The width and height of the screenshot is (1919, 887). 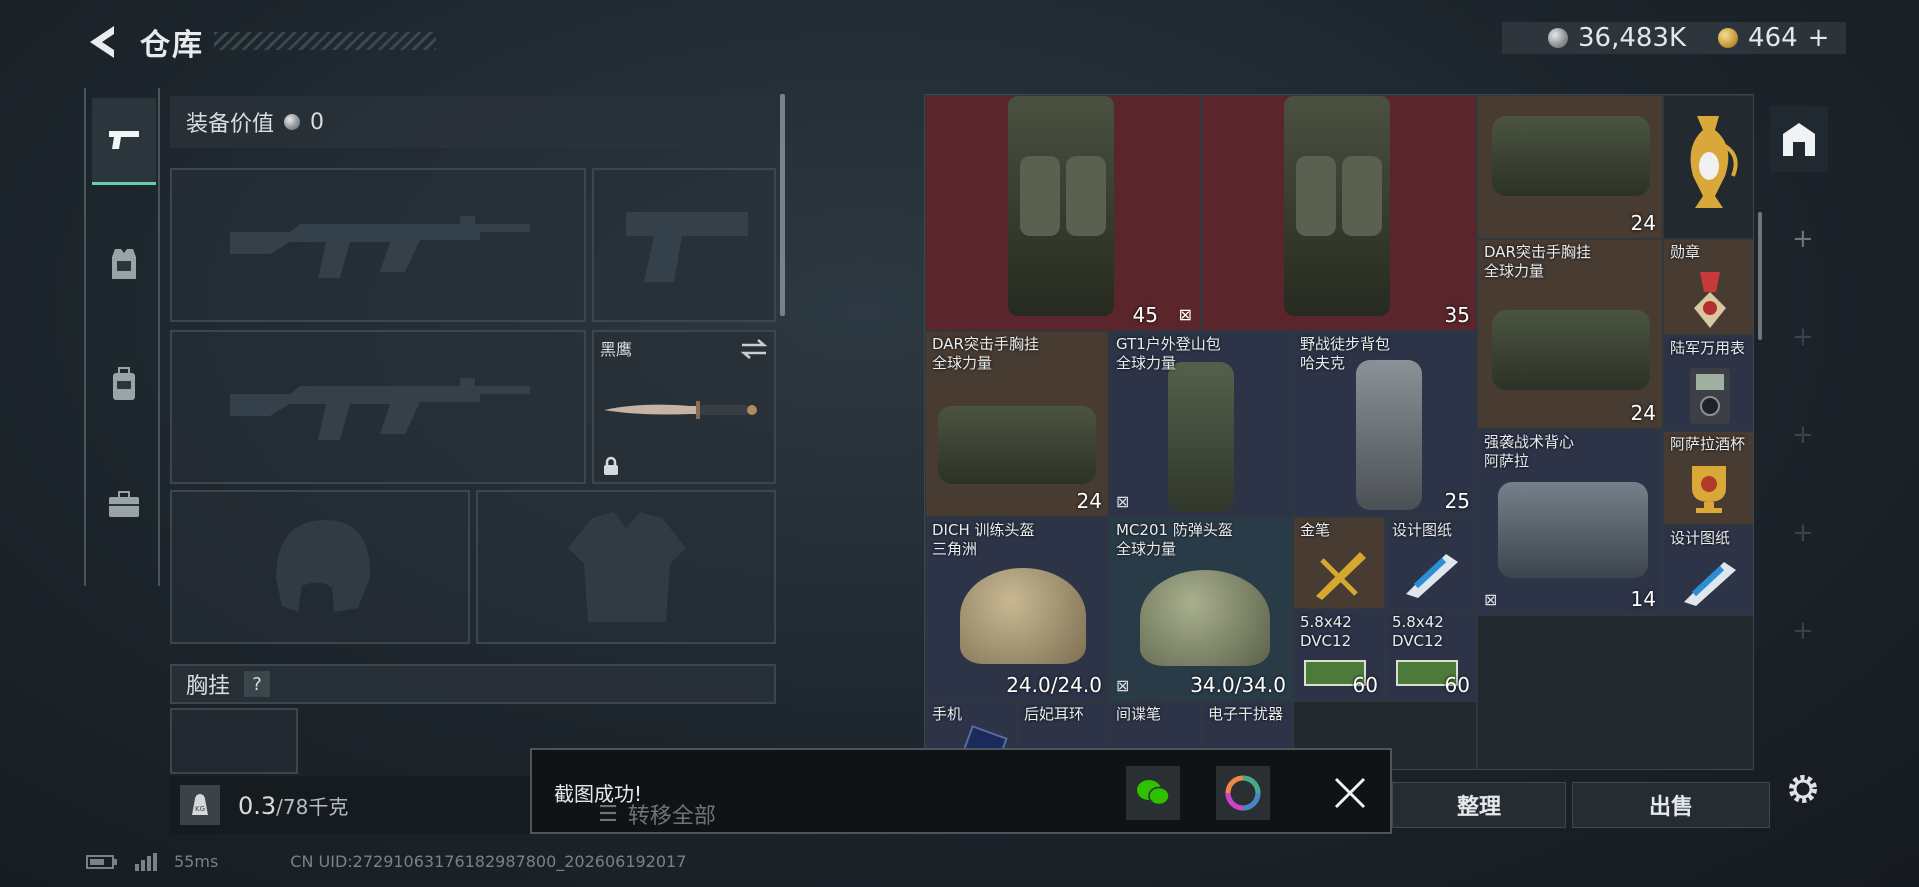 What do you see at coordinates (1709, 489) in the screenshot?
I see `gold-cup-icon` at bounding box center [1709, 489].